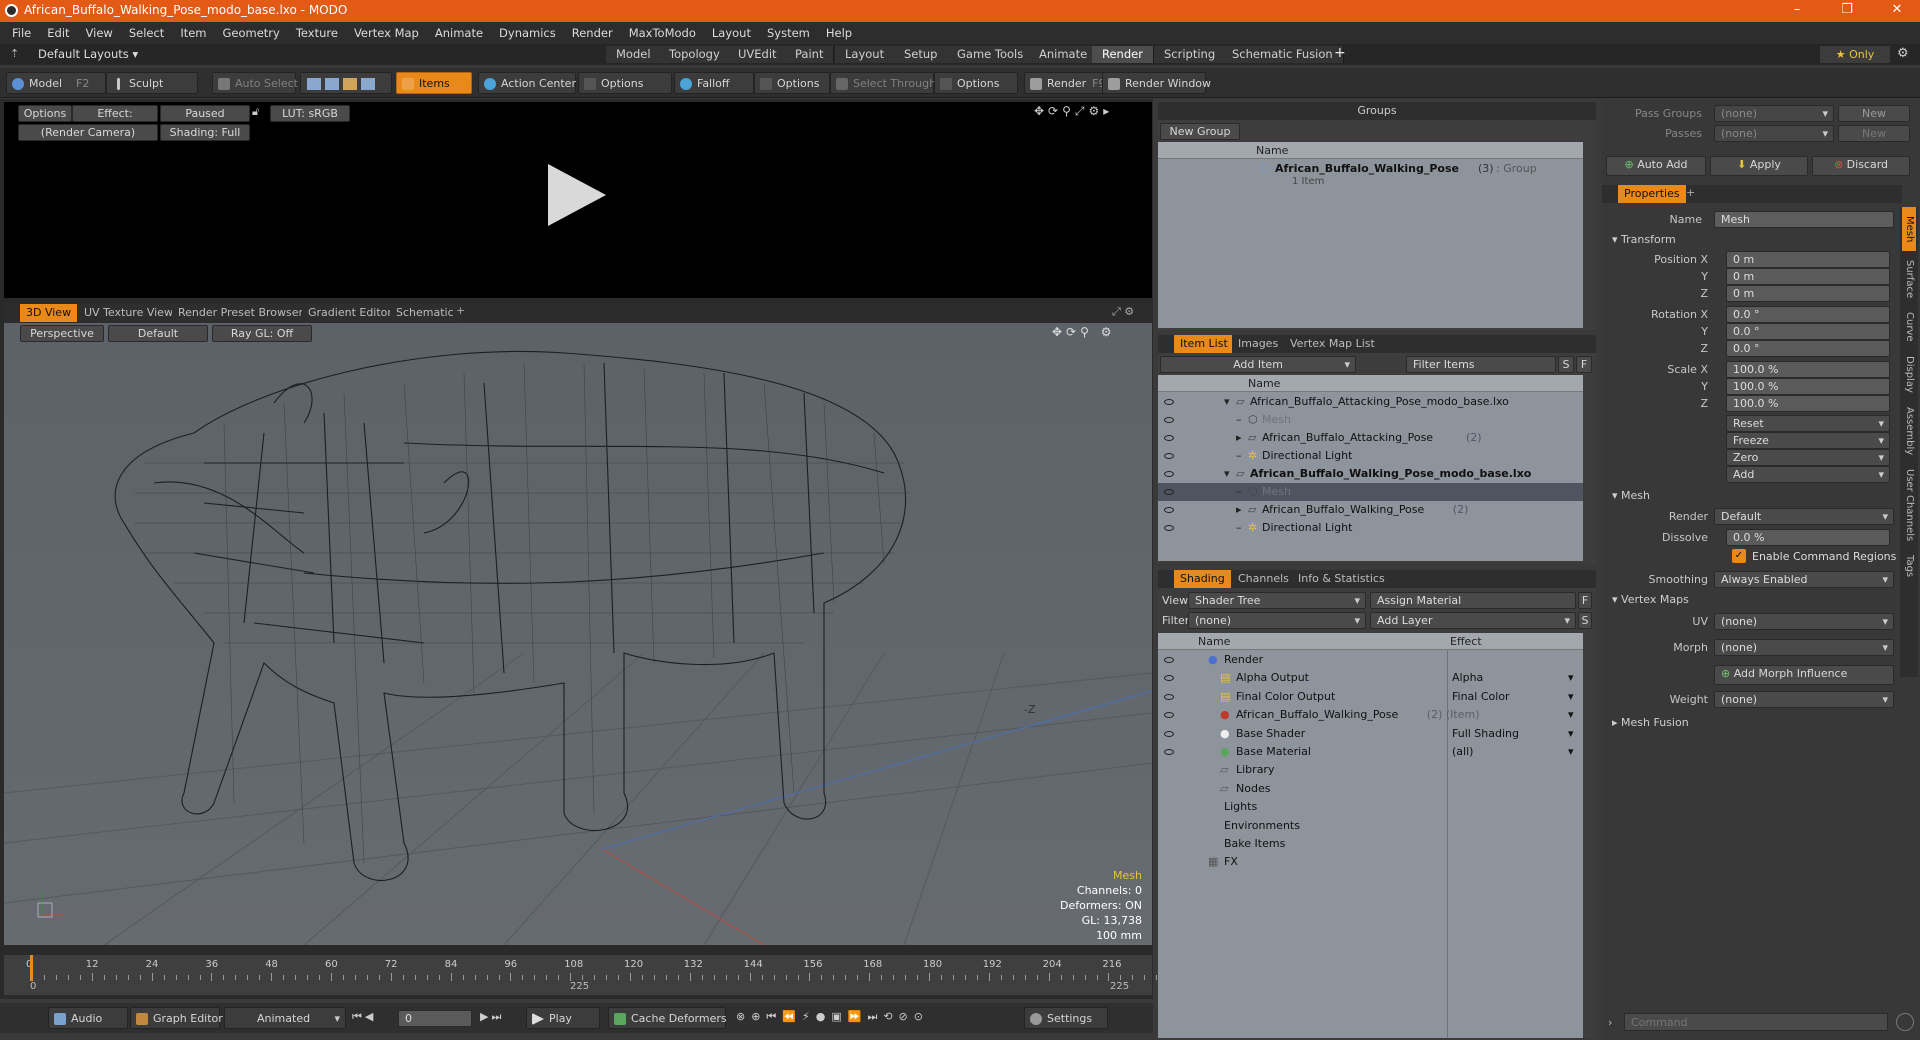 The width and height of the screenshot is (1920, 1040). I want to click on shader-tree-row: ● Base Shader Full Shading ▾, so click(1370, 734).